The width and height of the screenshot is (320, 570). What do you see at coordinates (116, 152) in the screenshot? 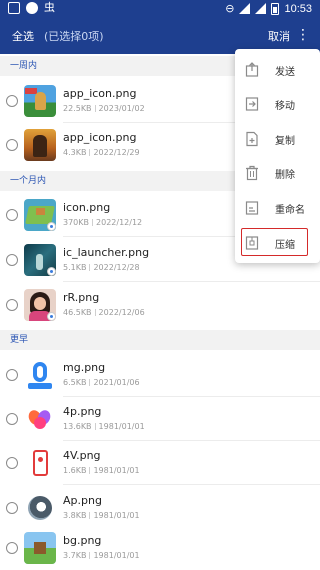
I see `file-date: 2022/12/29` at bounding box center [116, 152].